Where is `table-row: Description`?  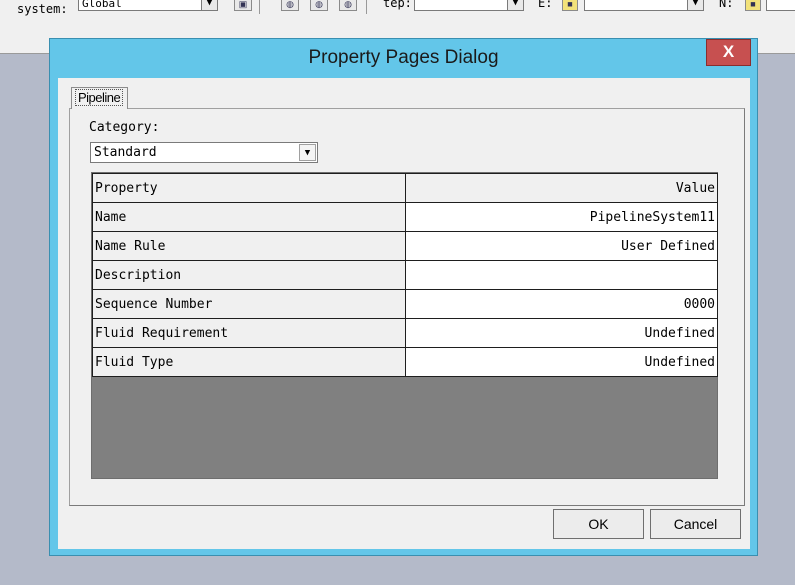 table-row: Description is located at coordinates (405, 275).